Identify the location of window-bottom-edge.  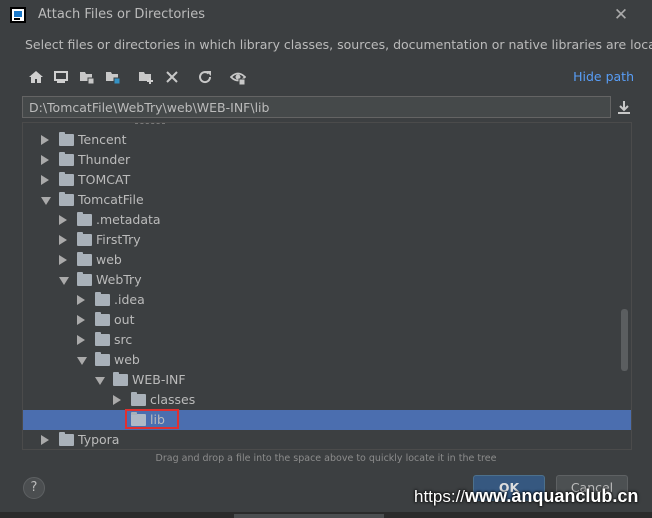
(326, 515).